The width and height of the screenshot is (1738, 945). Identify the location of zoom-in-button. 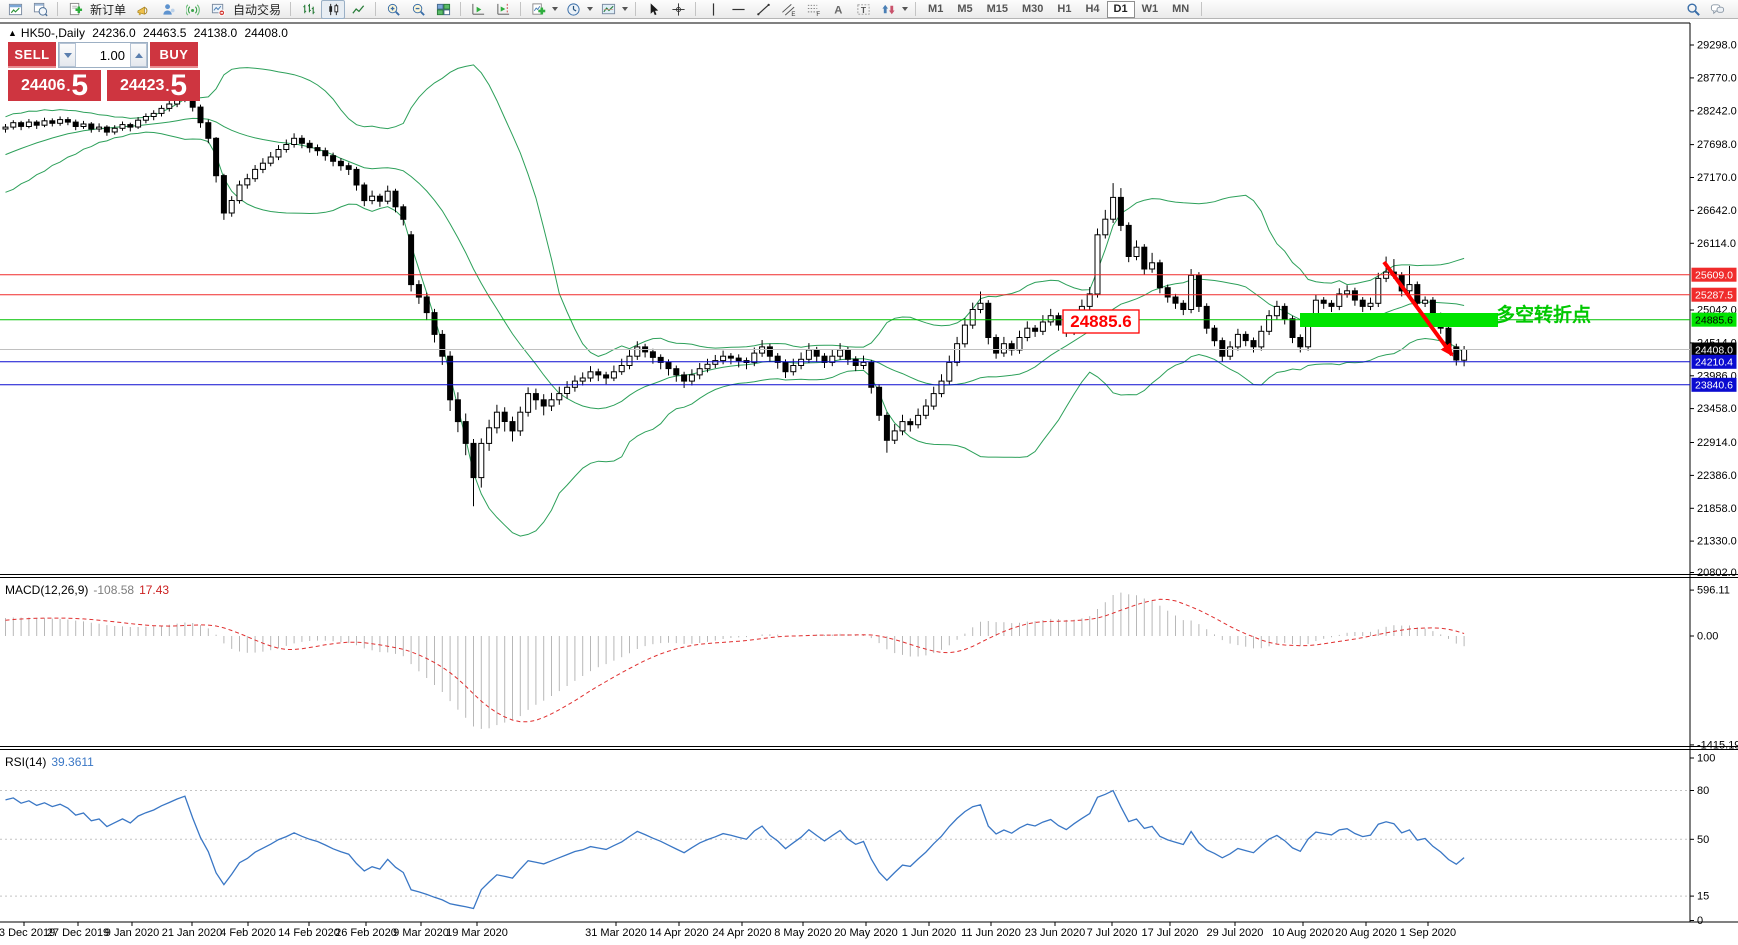
(393, 9).